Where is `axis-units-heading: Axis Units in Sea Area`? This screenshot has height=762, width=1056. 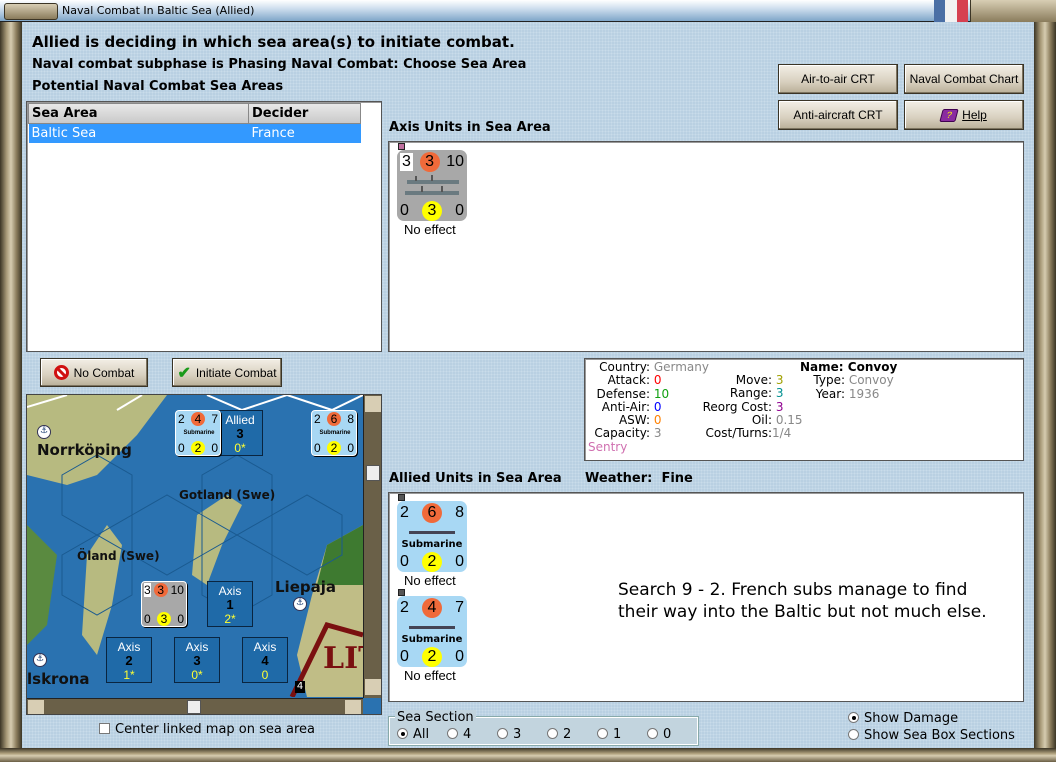
axis-units-heading: Axis Units in Sea Area is located at coordinates (470, 127).